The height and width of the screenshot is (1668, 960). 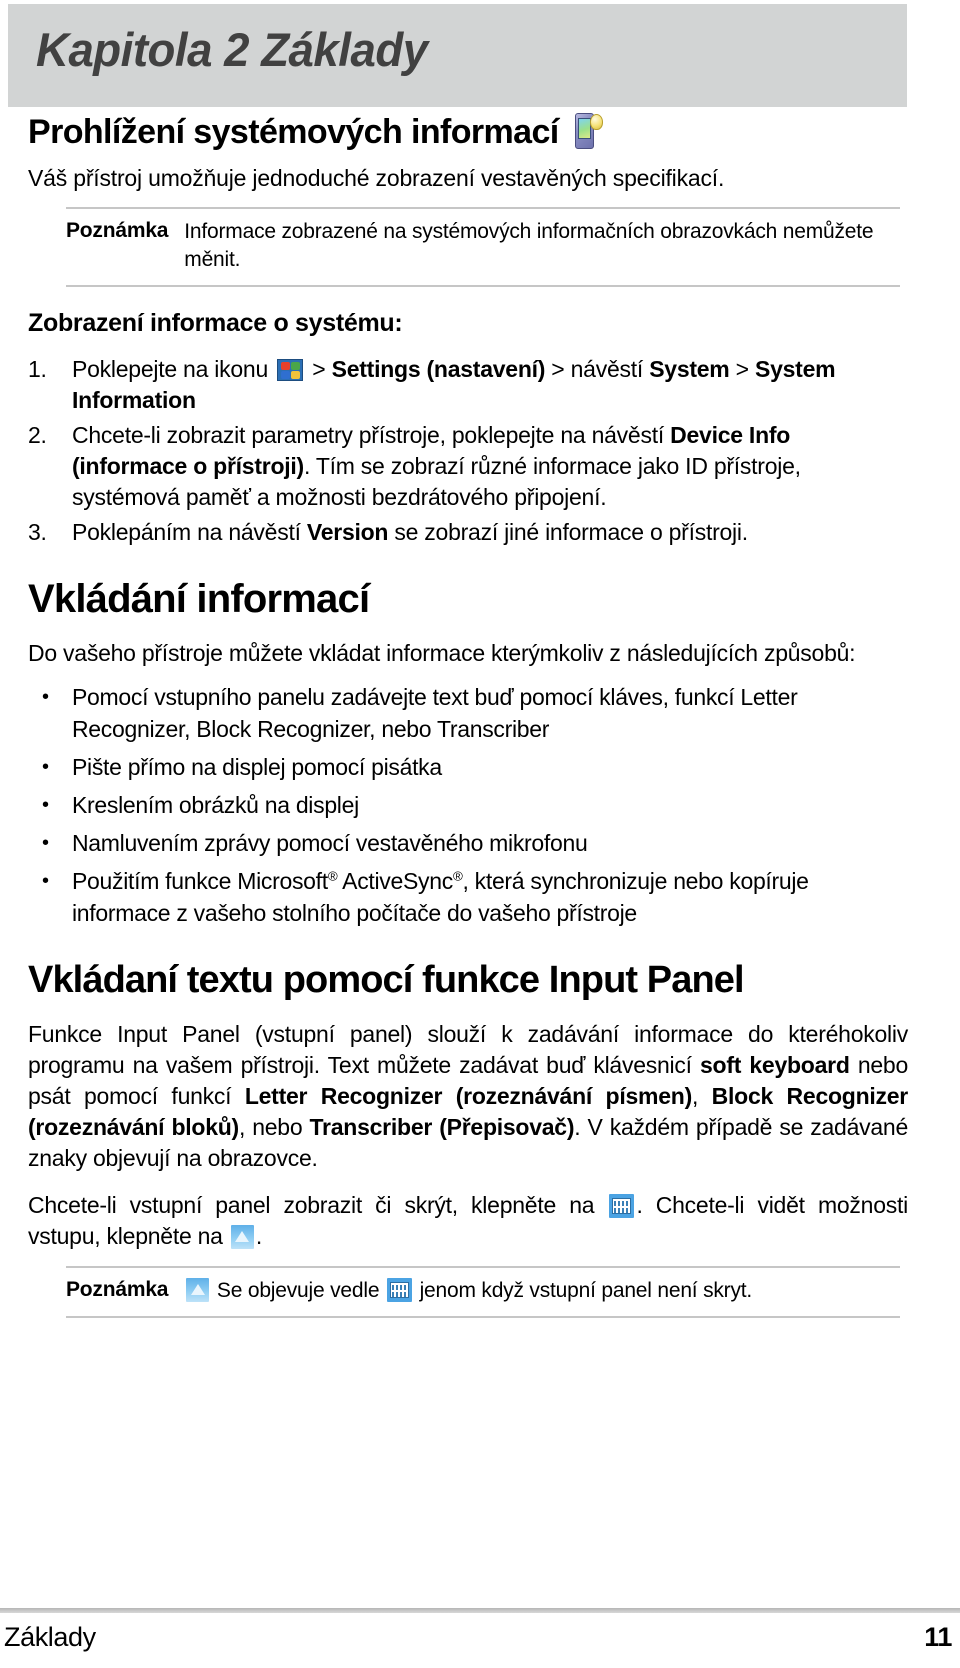 What do you see at coordinates (50, 1637) in the screenshot?
I see `footer-chapter-name: Základy` at bounding box center [50, 1637].